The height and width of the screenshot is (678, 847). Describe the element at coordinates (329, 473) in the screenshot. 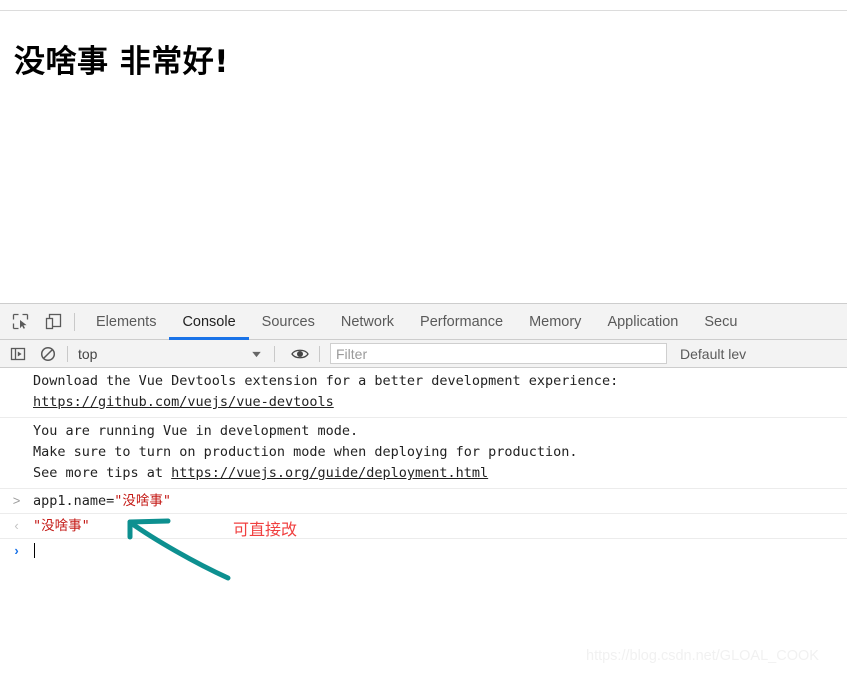

I see `vue-deployment-link: https://vuejs.org/guide/deployment.html` at that location.